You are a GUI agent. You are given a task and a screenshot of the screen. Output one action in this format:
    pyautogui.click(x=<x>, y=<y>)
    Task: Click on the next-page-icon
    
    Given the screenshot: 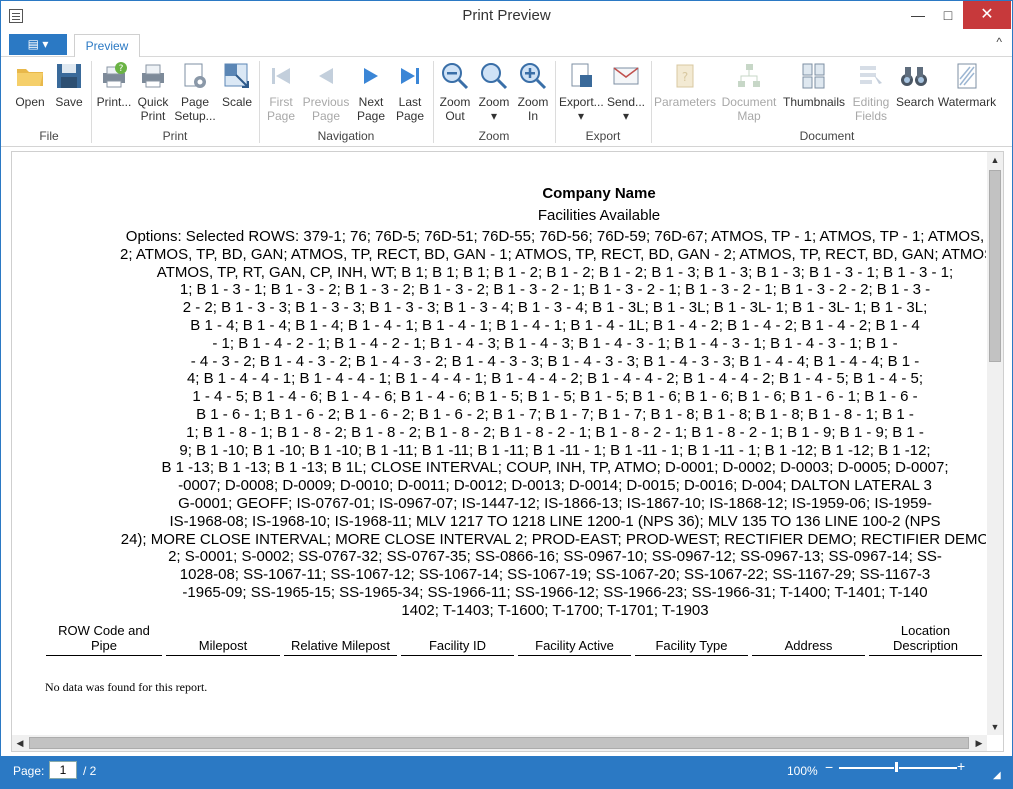 What is the action you would take?
    pyautogui.click(x=371, y=76)
    